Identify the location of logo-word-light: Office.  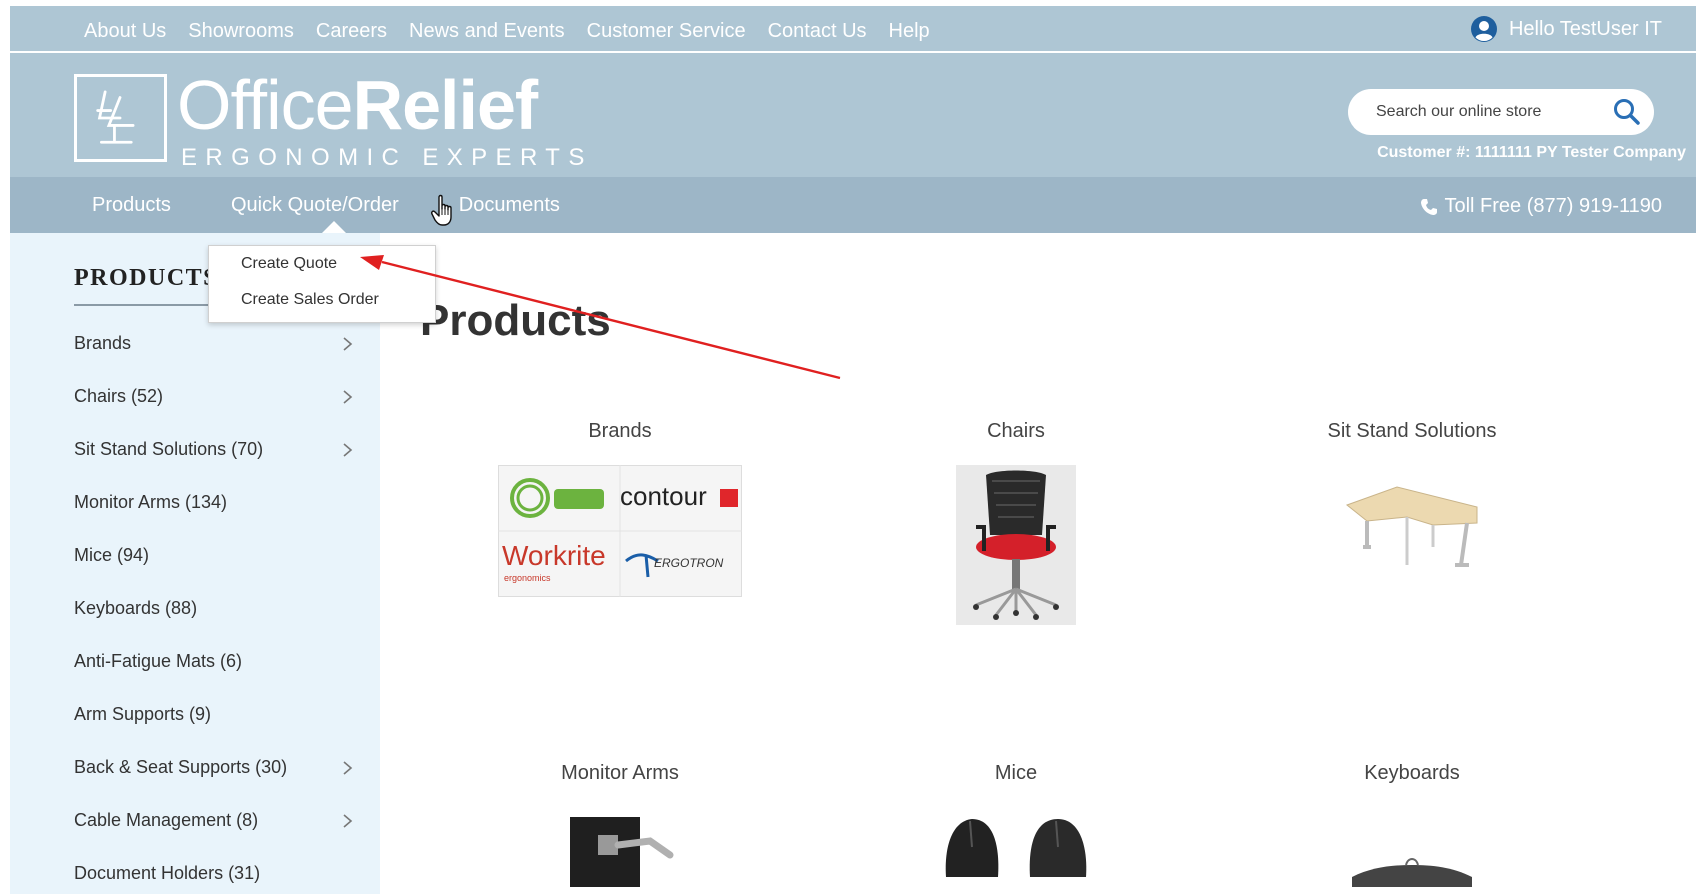
(265, 105).